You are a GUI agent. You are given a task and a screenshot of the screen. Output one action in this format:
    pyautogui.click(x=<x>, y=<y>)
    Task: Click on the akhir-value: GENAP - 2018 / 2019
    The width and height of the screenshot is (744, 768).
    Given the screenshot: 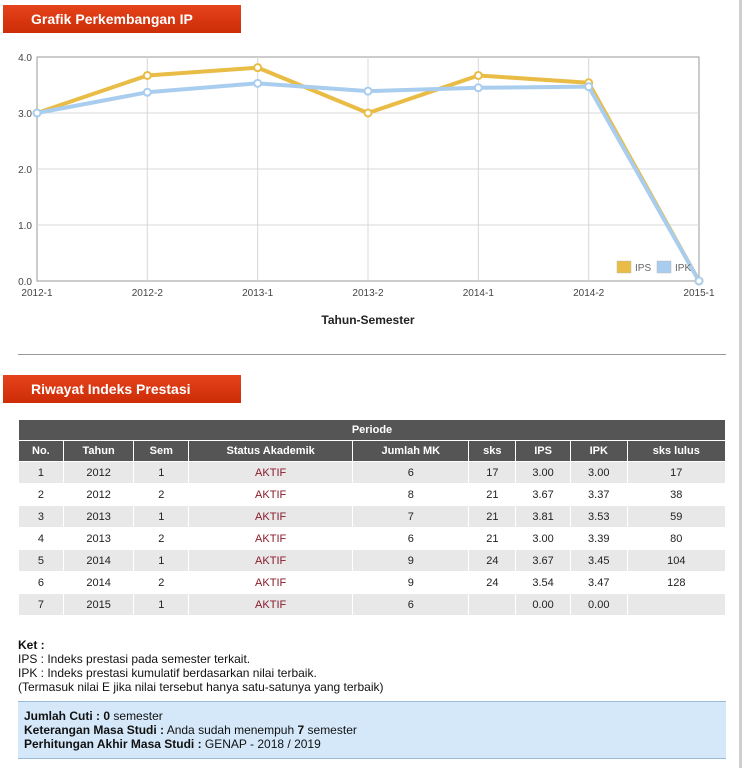 What is the action you would take?
    pyautogui.click(x=262, y=744)
    